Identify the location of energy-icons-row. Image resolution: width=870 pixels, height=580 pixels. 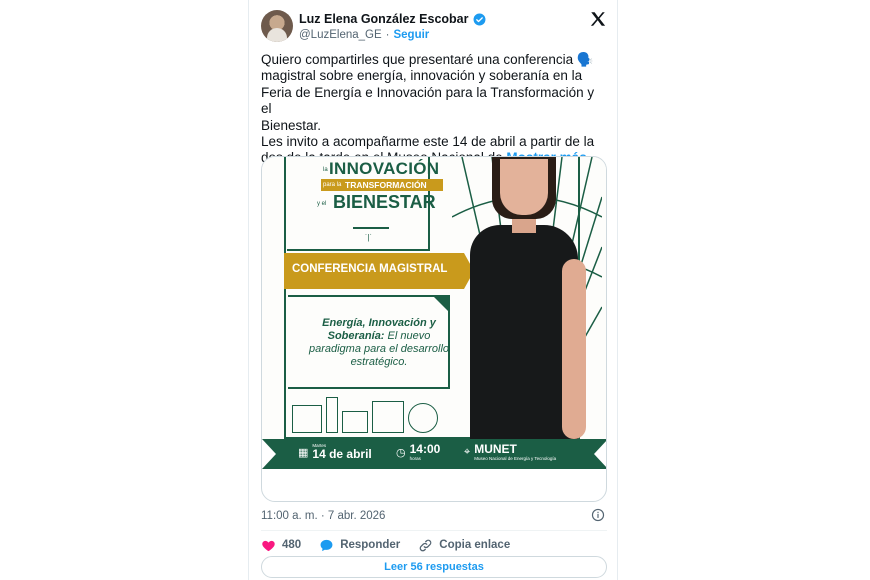
(378, 415).